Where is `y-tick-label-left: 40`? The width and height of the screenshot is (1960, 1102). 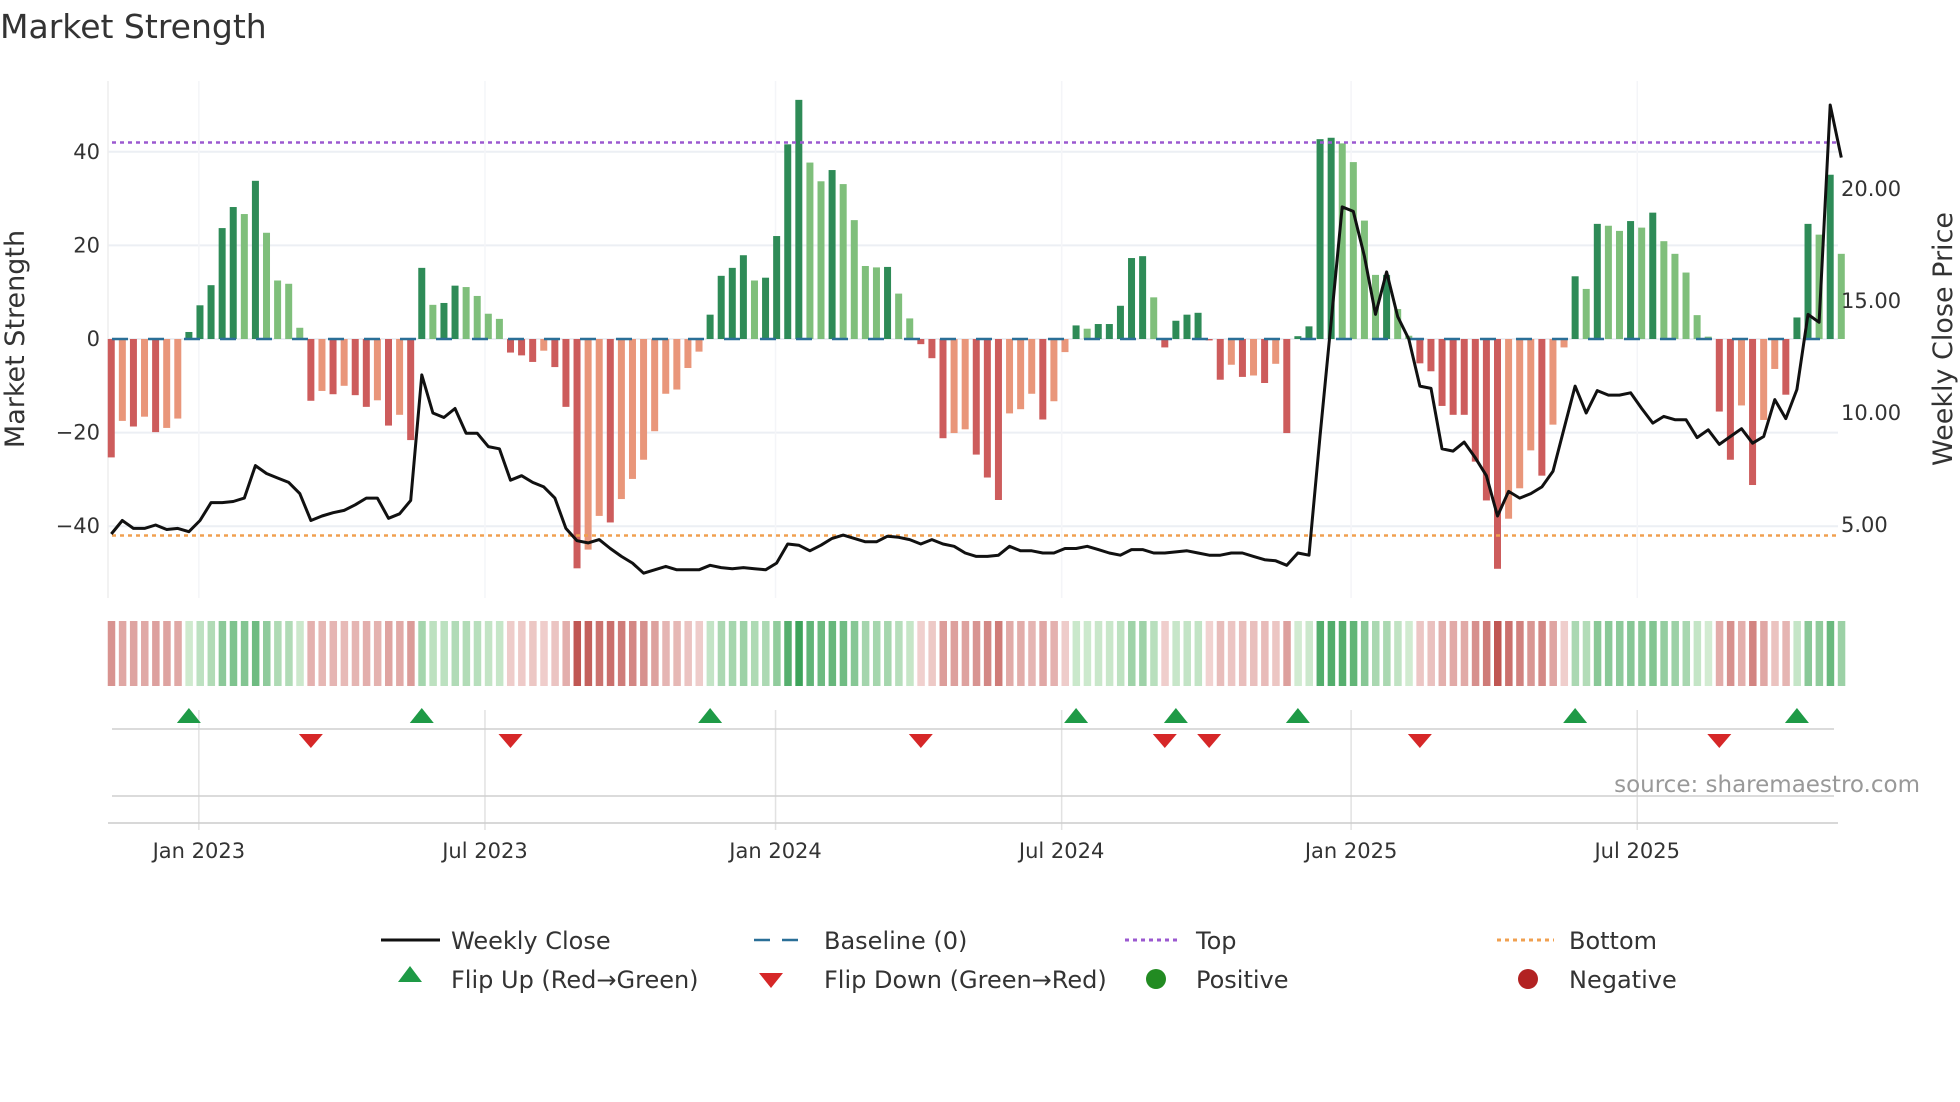 y-tick-label-left: 40 is located at coordinates (86, 152).